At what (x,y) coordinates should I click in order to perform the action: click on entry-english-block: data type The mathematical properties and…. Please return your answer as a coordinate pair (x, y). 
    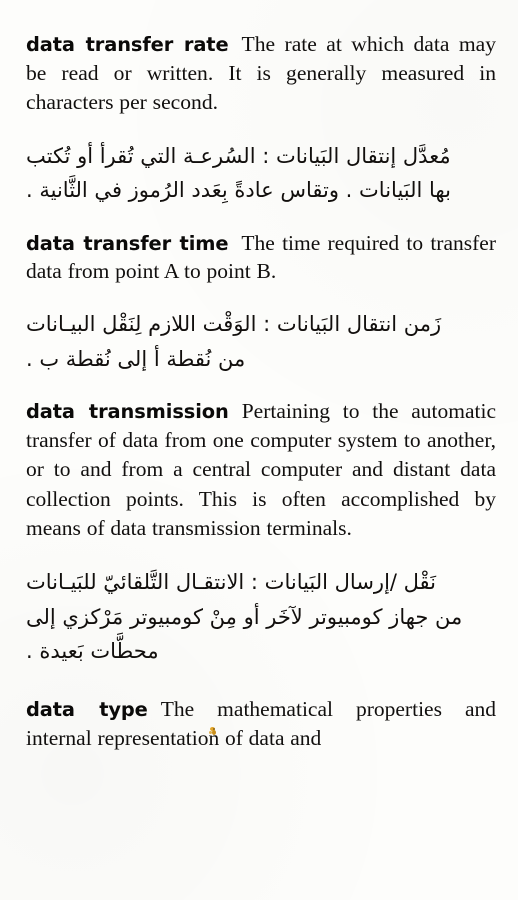
    Looking at the image, I should click on (261, 724).